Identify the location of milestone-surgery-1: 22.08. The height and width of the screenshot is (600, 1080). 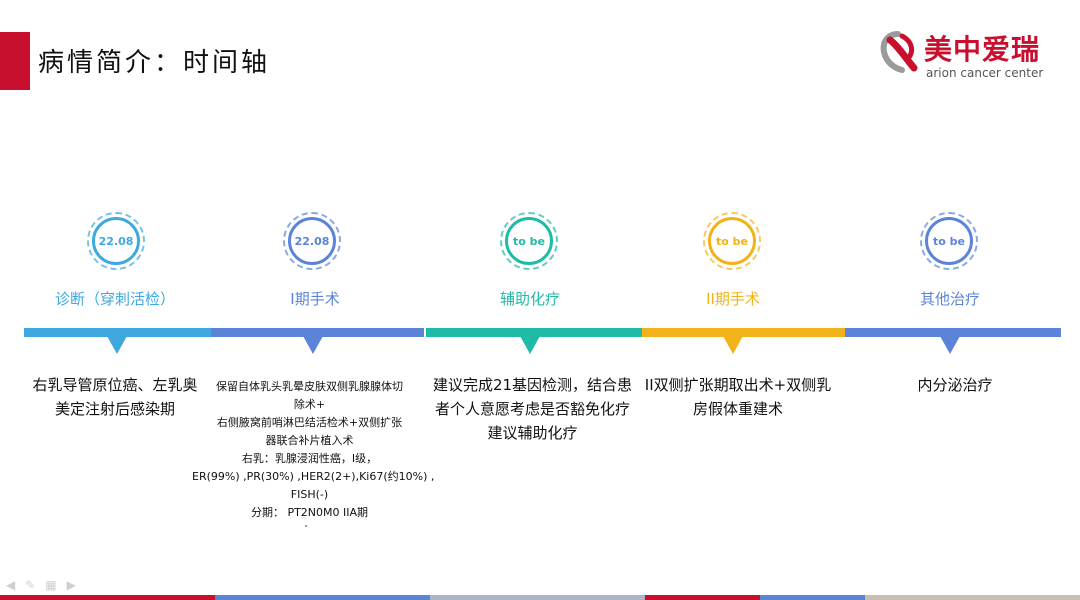
(313, 242).